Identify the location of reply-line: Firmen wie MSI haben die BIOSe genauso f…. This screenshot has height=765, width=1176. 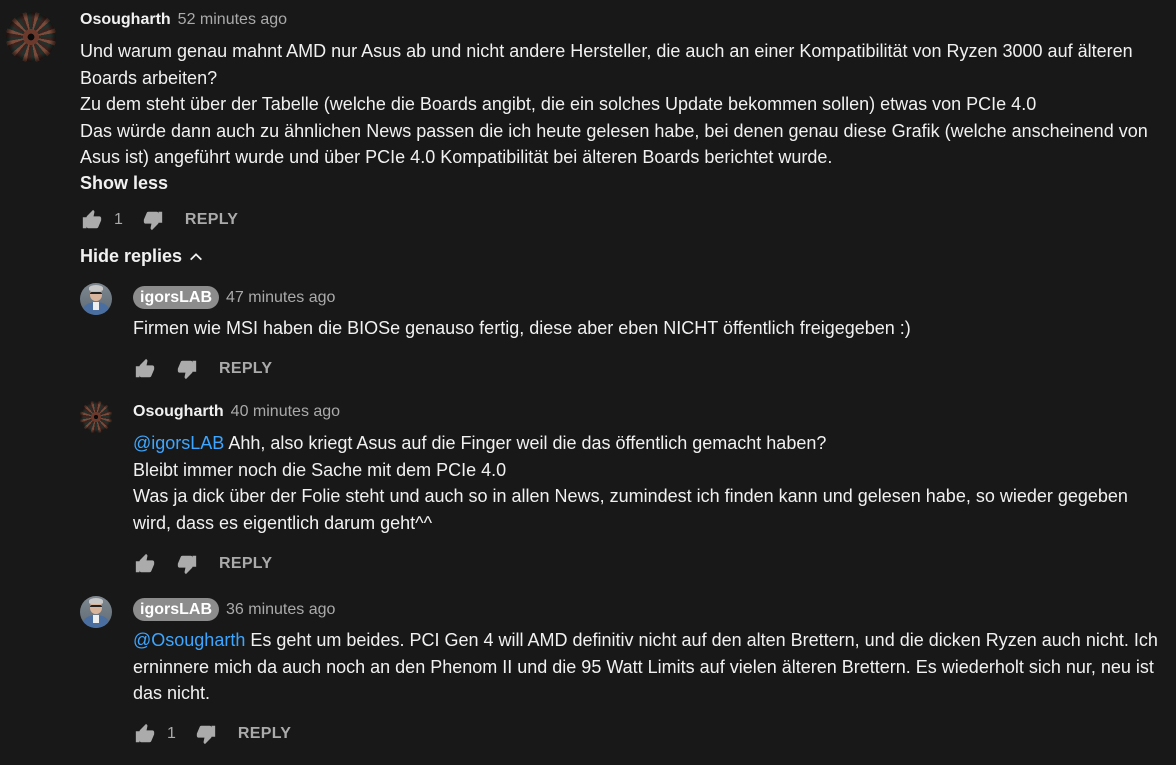
(522, 328).